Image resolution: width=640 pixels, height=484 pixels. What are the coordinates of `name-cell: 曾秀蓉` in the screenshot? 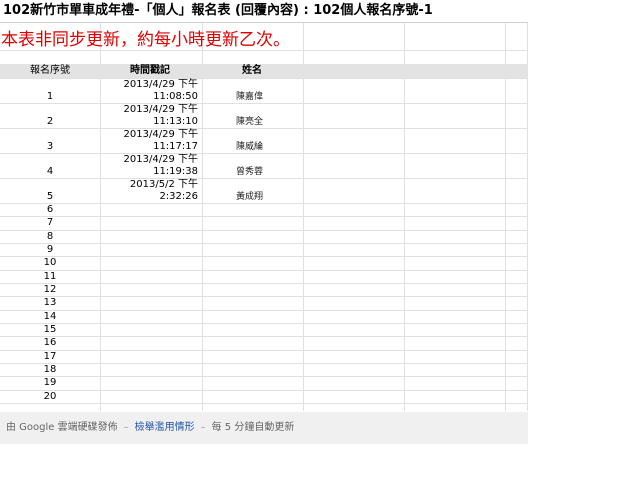 It's located at (250, 172).